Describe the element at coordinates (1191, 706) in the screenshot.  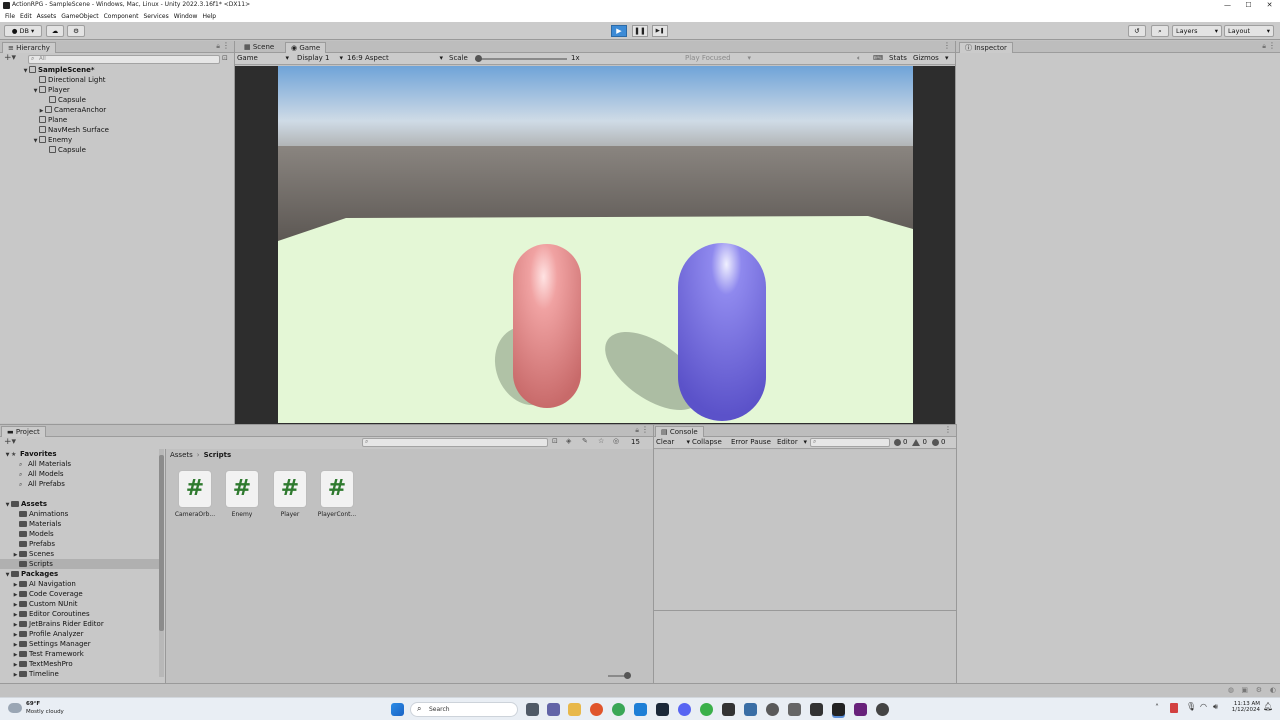
I see `microphone-icon: 🎙︎` at that location.